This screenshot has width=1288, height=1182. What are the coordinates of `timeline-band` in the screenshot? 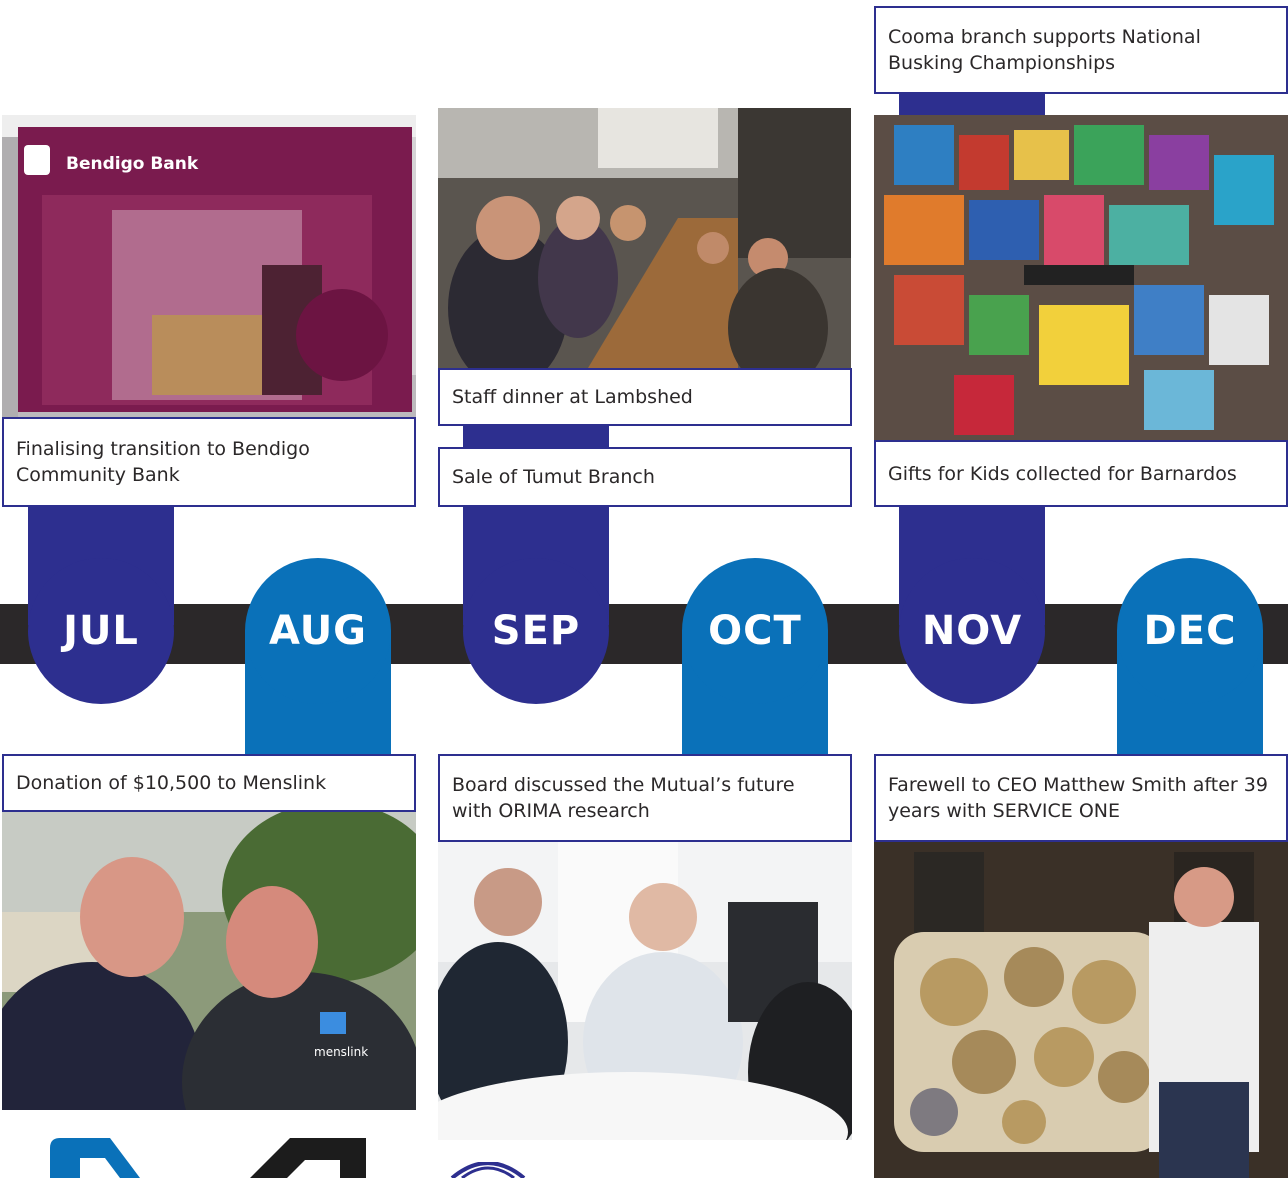 It's located at (644, 634).